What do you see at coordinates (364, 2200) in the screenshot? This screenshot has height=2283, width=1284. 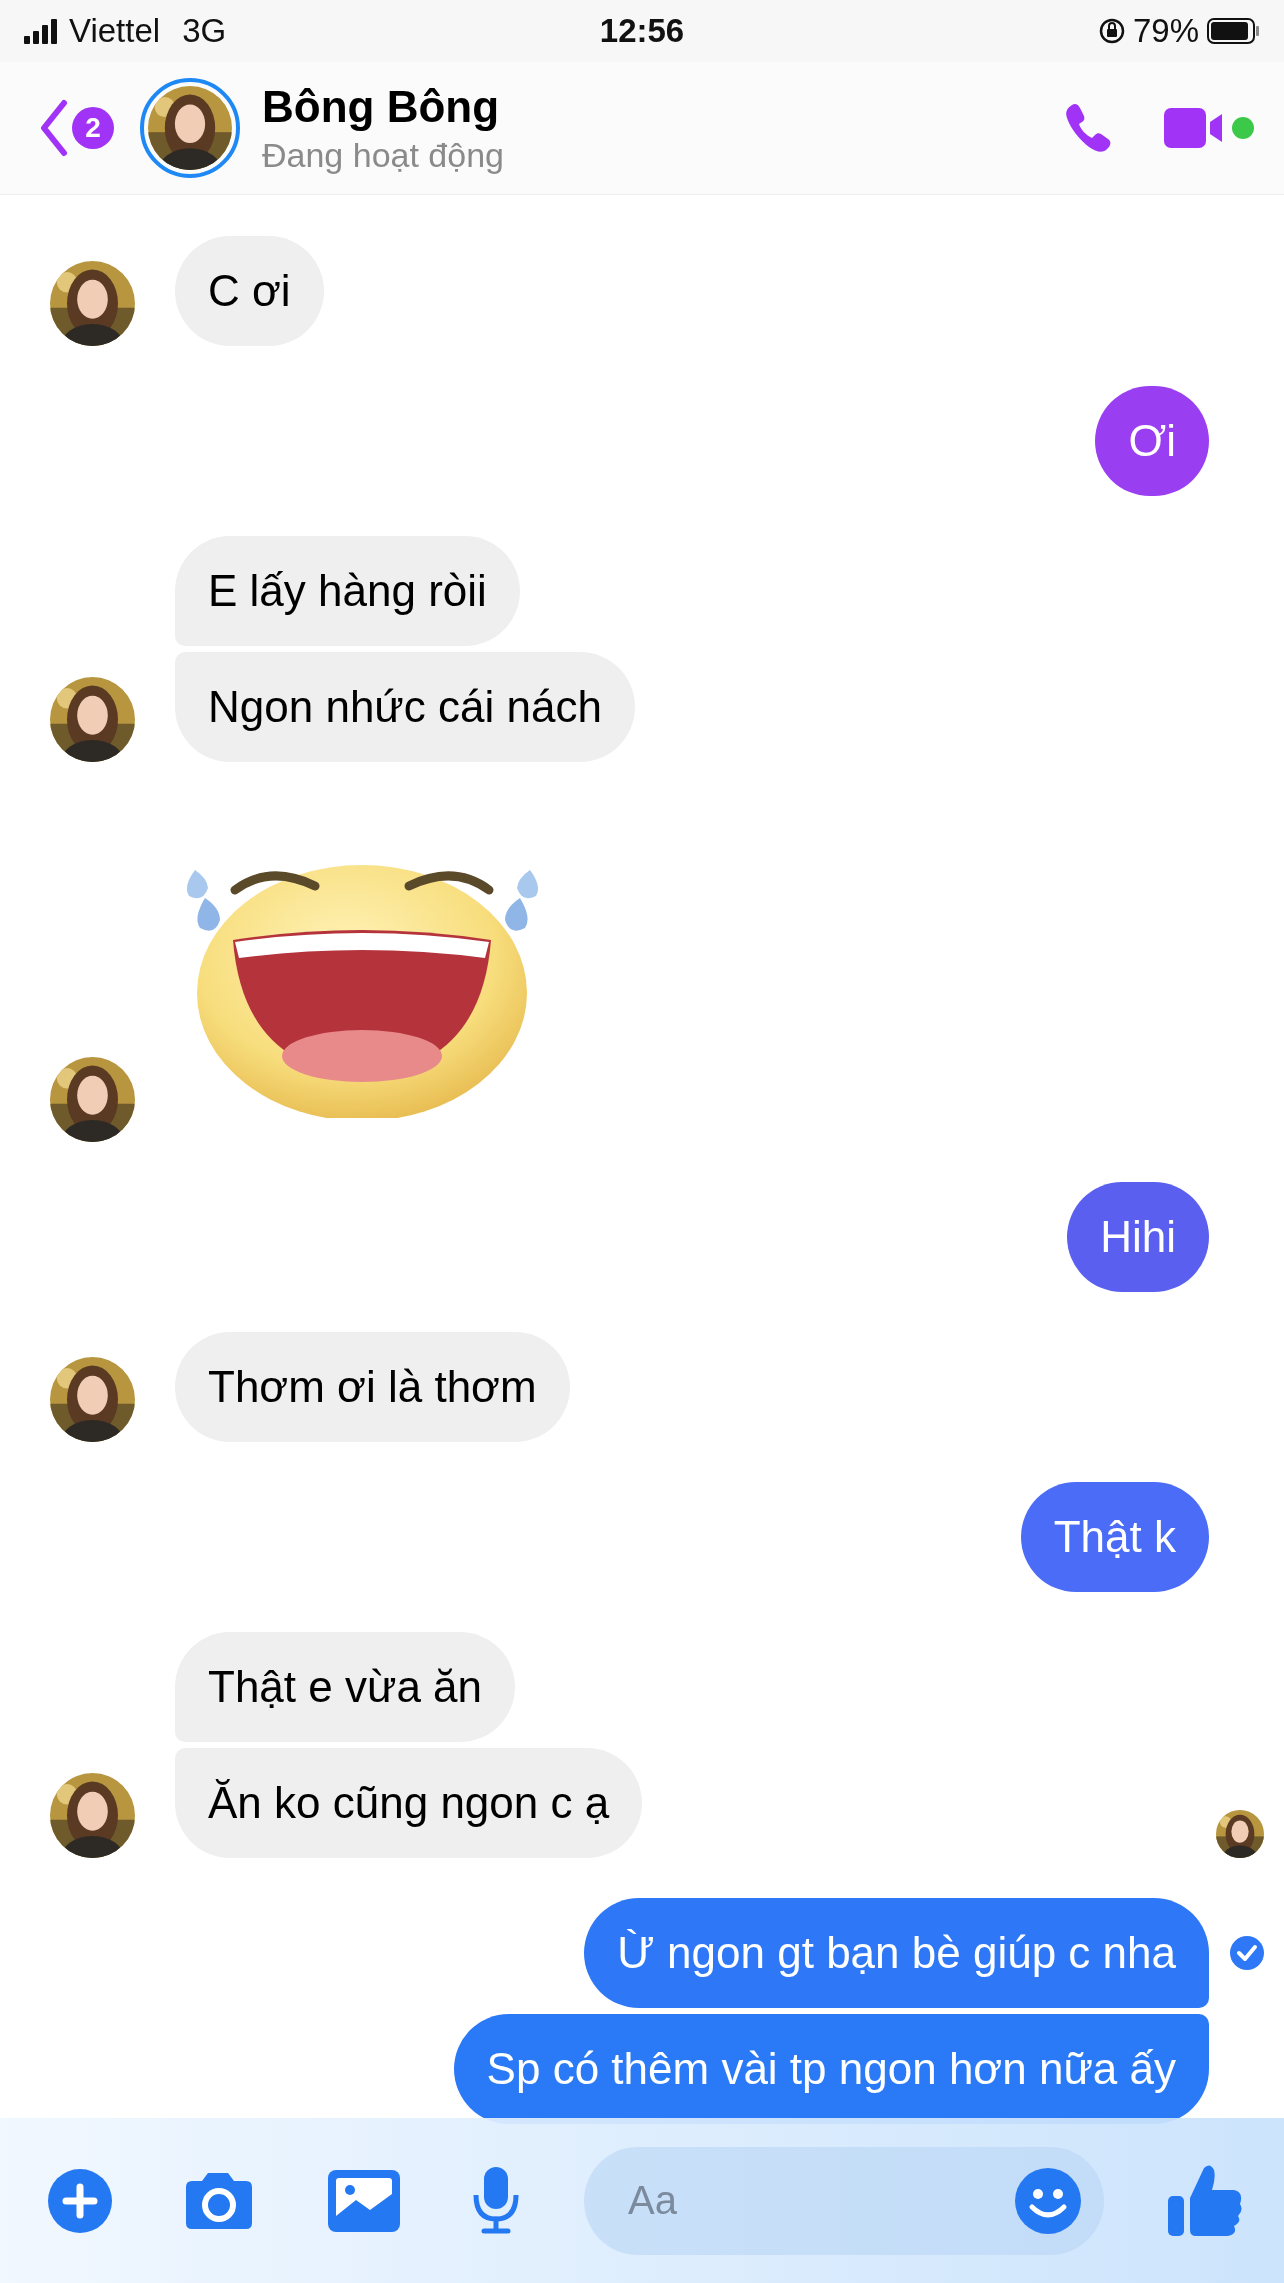 I see `image-icon` at bounding box center [364, 2200].